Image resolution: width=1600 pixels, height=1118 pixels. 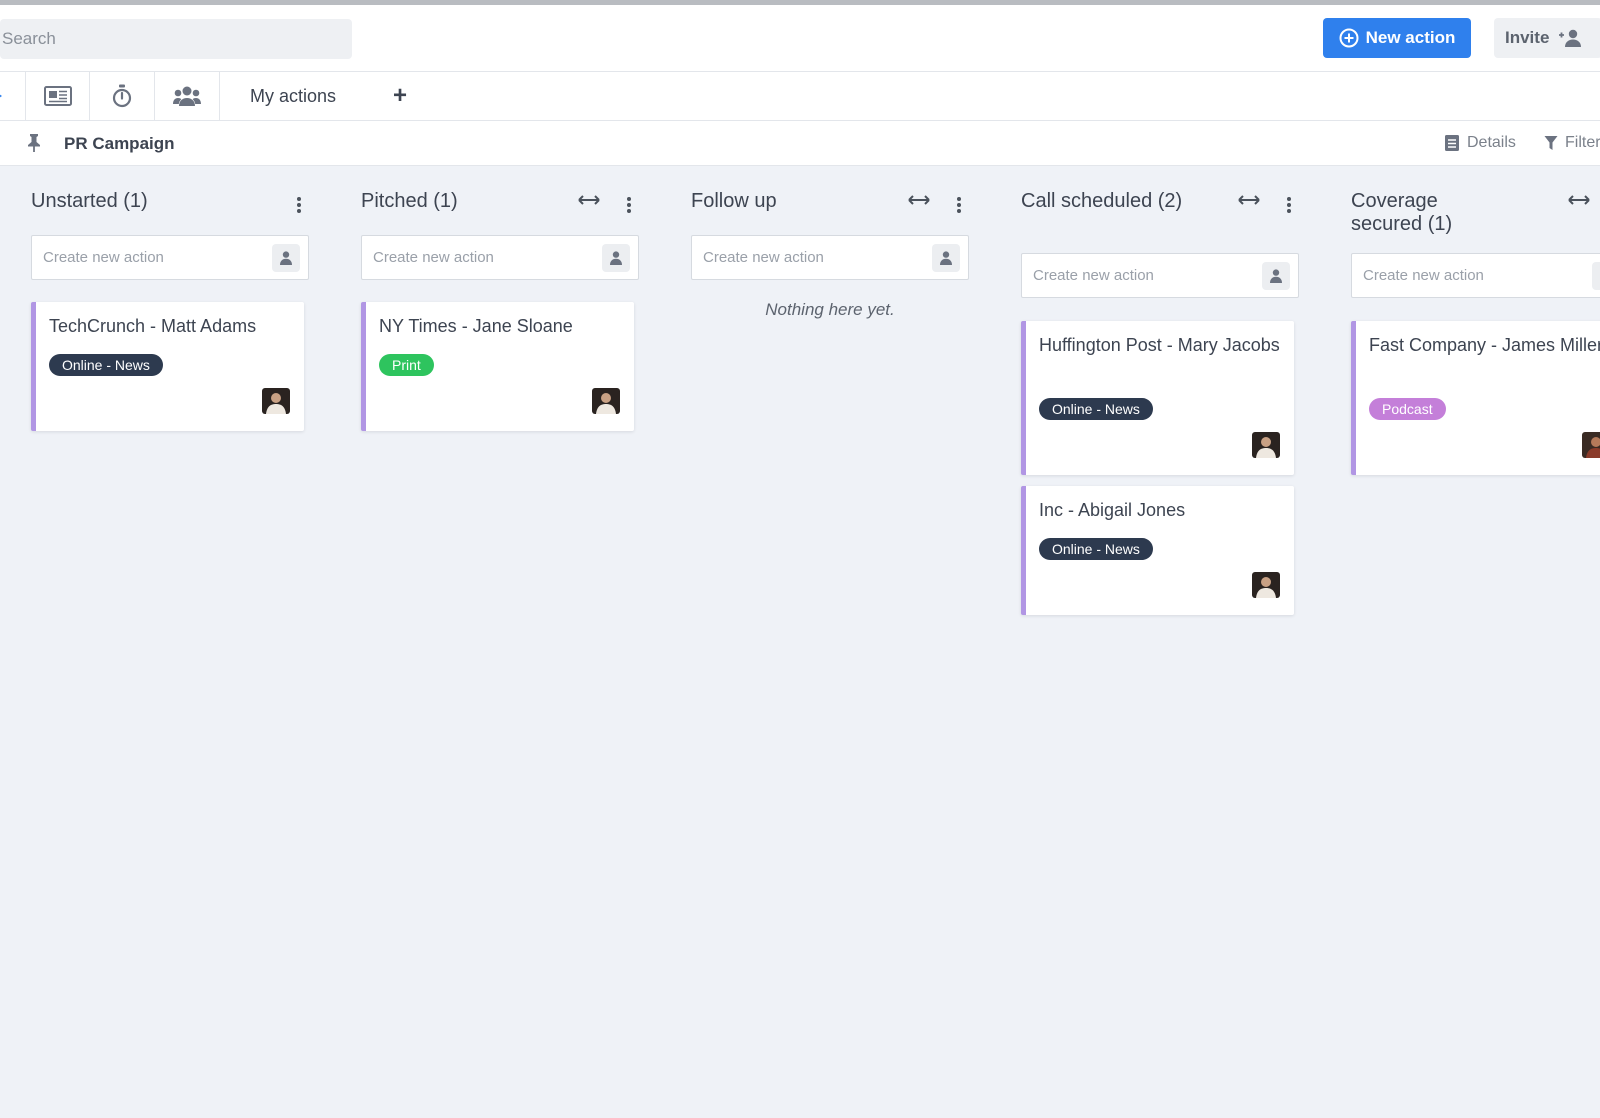 What do you see at coordinates (409, 201) in the screenshot?
I see `column-title: Pitched (1)` at bounding box center [409, 201].